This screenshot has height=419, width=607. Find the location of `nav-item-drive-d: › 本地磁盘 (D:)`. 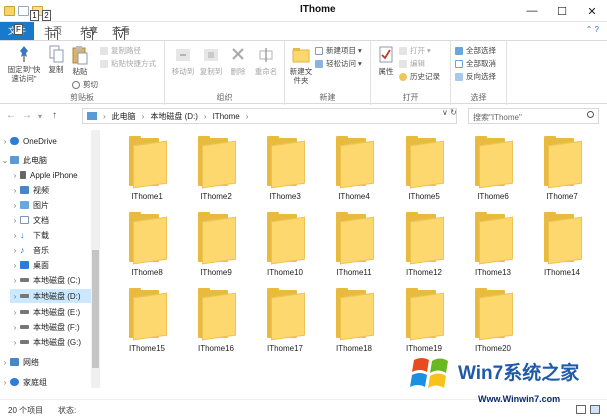

nav-item-drive-d: › 本地磁盘 (D:) is located at coordinates (50, 296).